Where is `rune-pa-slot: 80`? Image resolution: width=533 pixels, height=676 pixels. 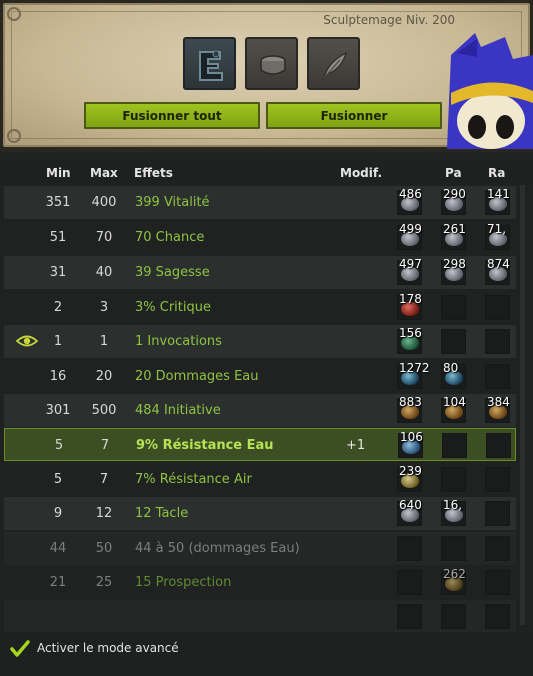 rune-pa-slot: 80 is located at coordinates (453, 375).